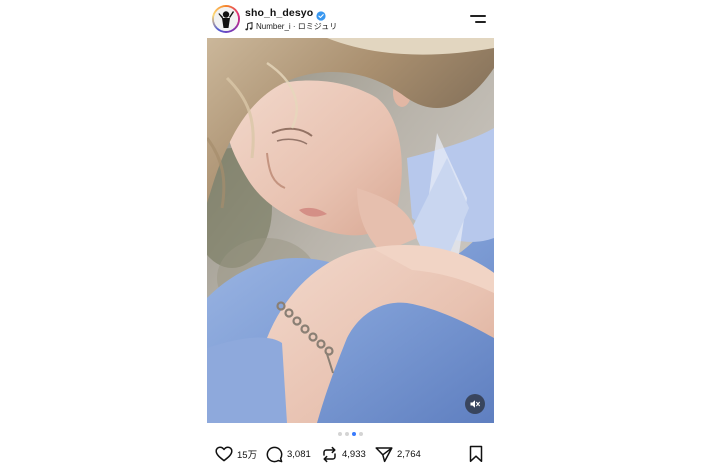 This screenshot has width=702, height=468. I want to click on menu-icon, so click(478, 19).